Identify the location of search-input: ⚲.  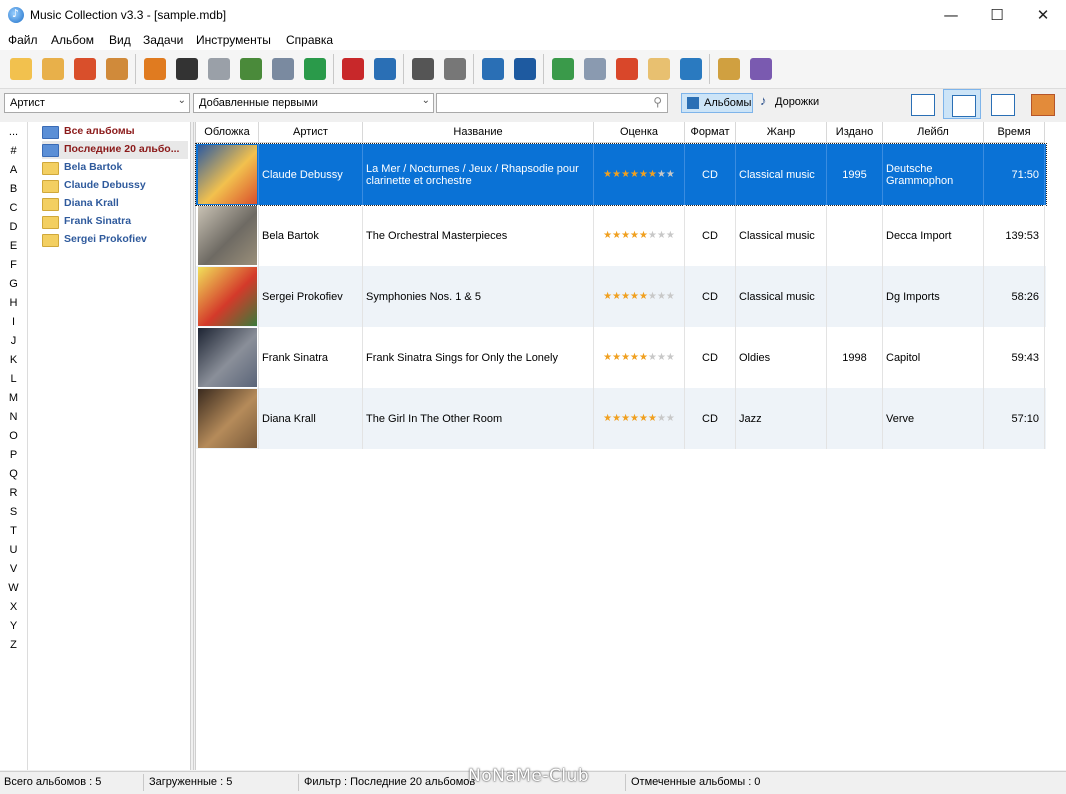
(552, 103).